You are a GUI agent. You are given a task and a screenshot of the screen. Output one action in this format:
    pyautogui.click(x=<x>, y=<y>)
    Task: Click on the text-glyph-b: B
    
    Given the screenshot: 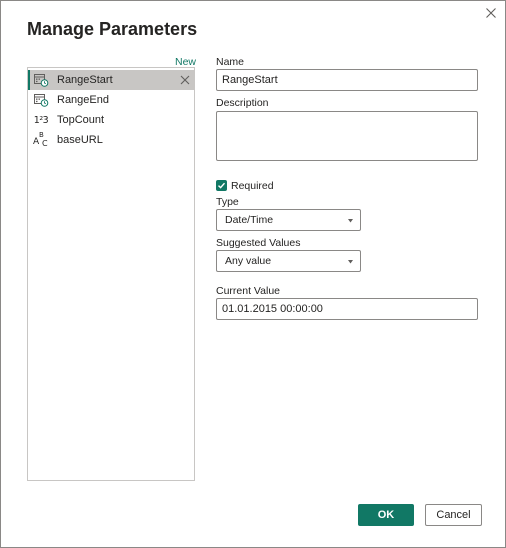 What is the action you would take?
    pyautogui.click(x=41, y=135)
    